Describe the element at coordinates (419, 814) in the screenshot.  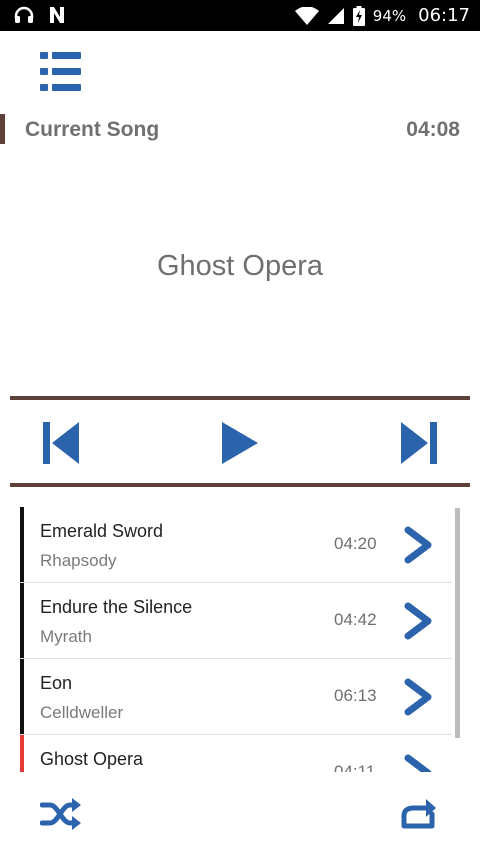
I see `repeat-icon` at that location.